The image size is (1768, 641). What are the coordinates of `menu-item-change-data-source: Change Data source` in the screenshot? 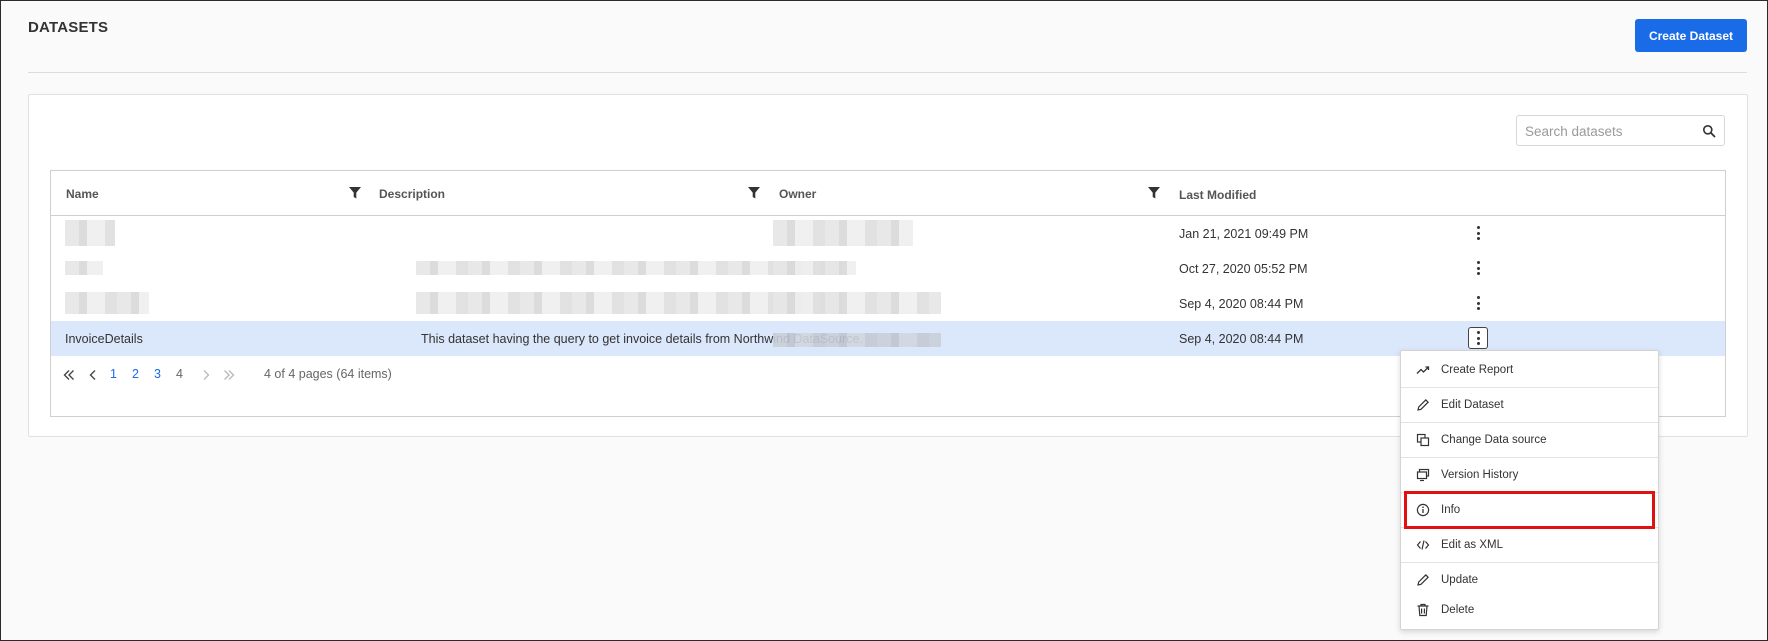 It's located at (1529, 440).